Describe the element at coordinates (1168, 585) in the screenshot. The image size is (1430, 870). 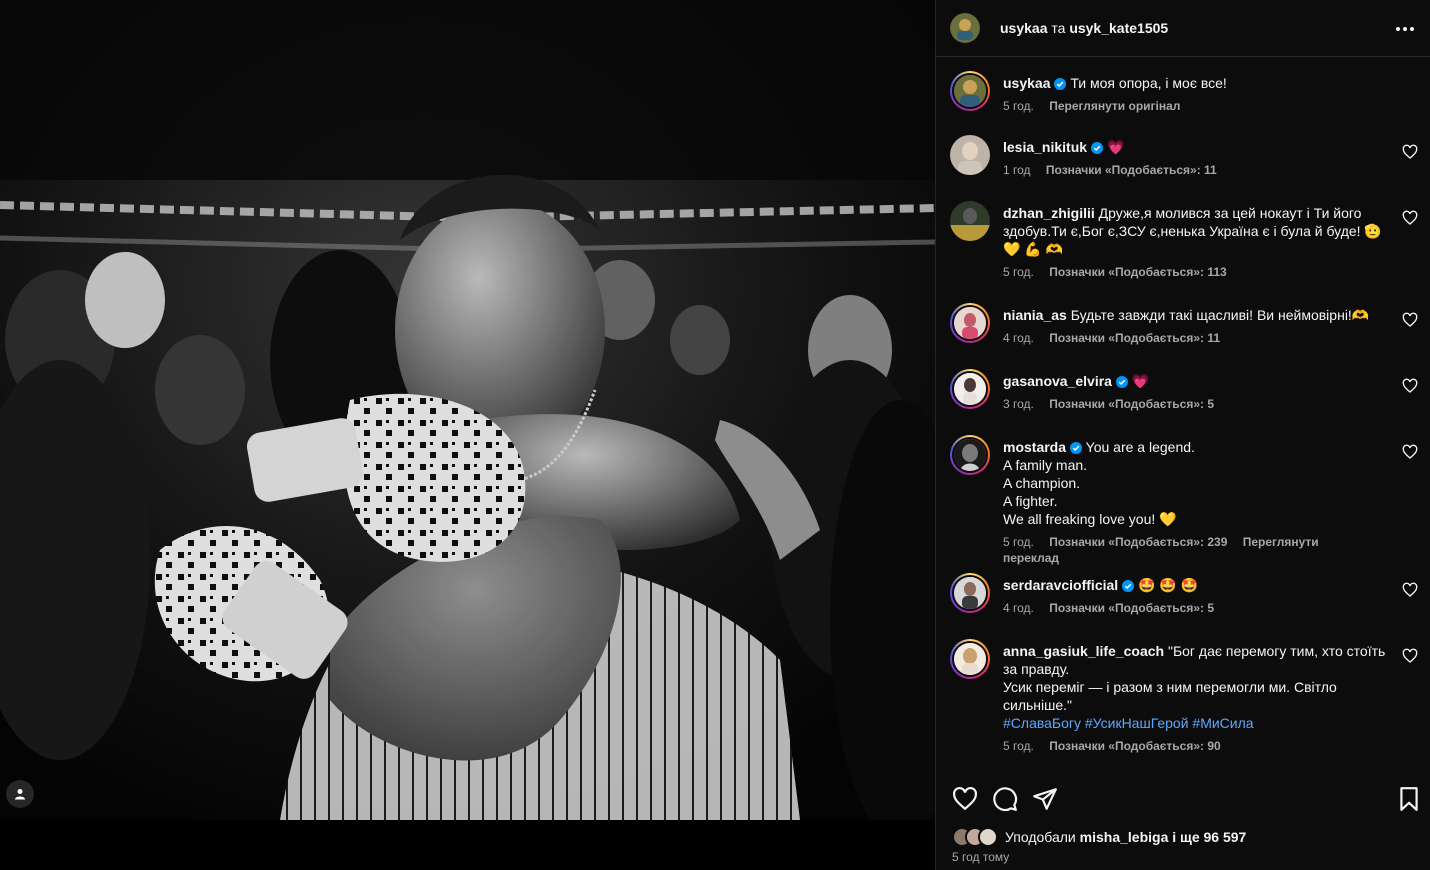
I see `comment-text: 🤩 🤩 🤩` at that location.